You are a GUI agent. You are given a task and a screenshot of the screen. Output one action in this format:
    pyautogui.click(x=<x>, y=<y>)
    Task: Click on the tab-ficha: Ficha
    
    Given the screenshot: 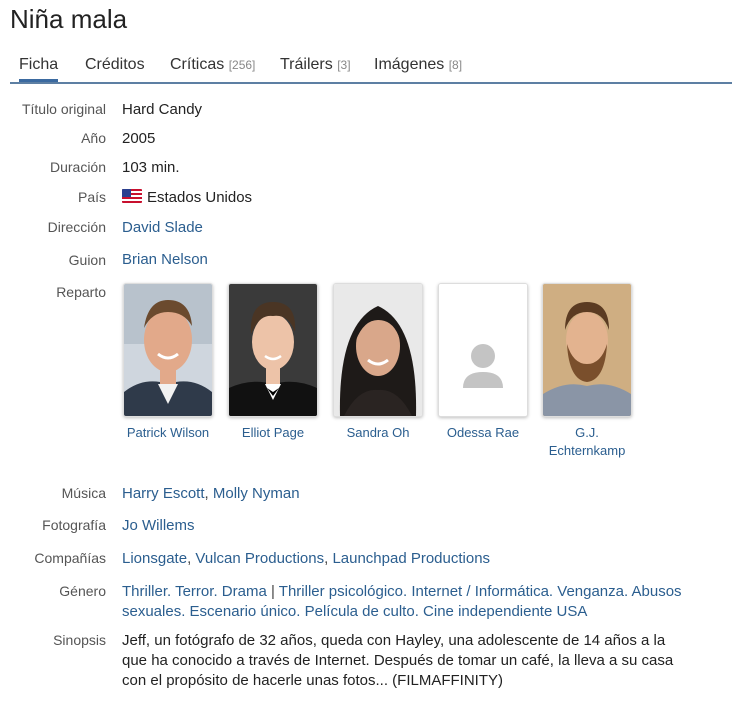 What is the action you would take?
    pyautogui.click(x=39, y=69)
    